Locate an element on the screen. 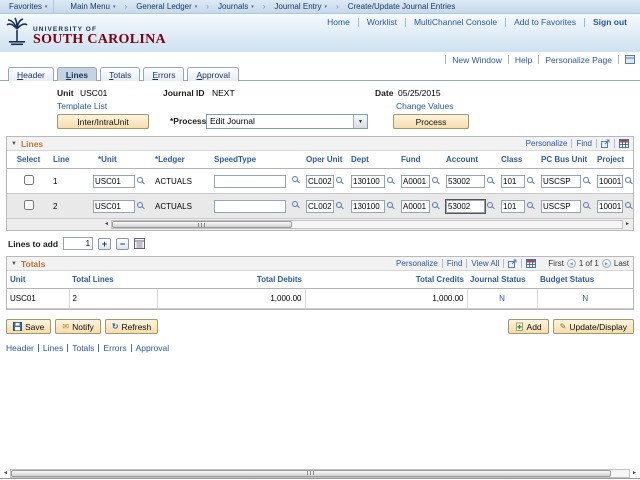  breadcrumb-journals: Journals ▾ is located at coordinates (236, 7).